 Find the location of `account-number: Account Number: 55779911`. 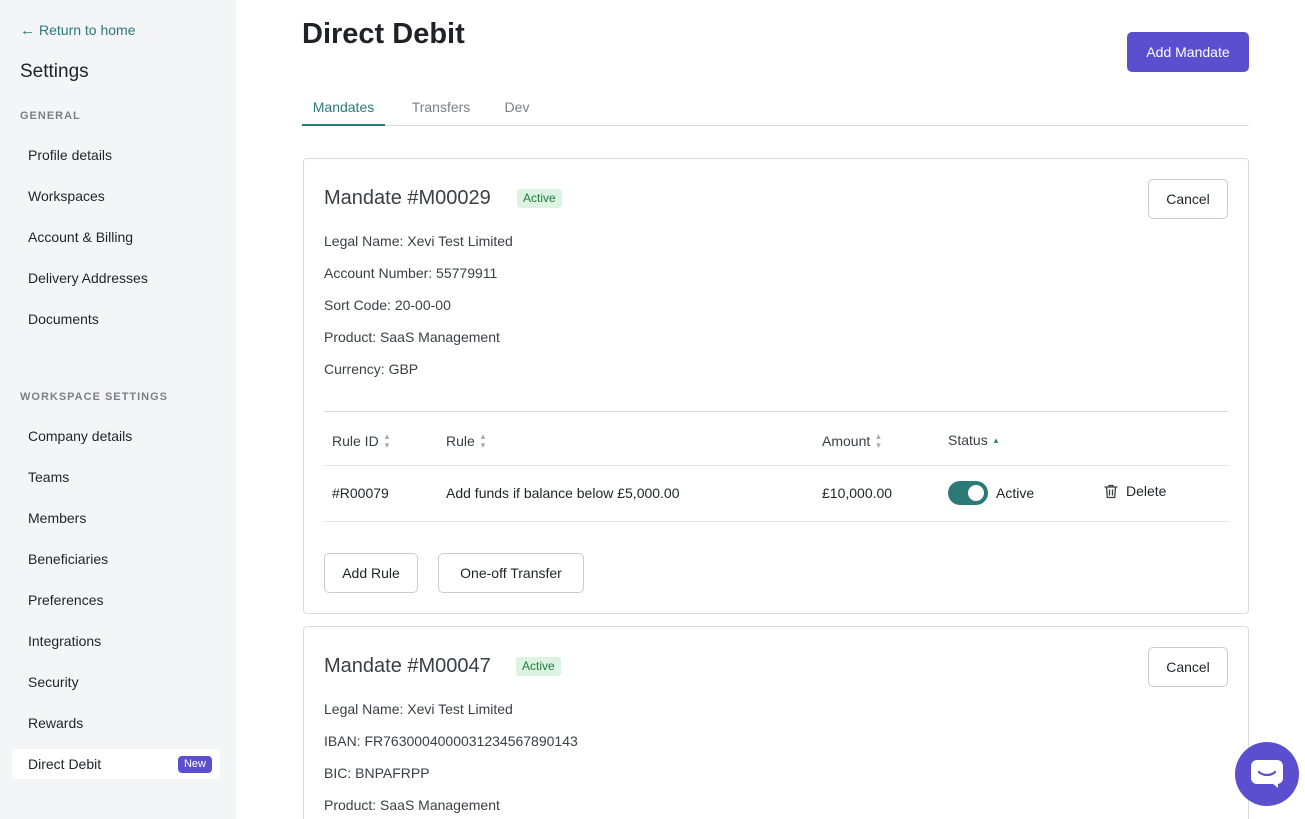

account-number: Account Number: 55779911 is located at coordinates (411, 273).